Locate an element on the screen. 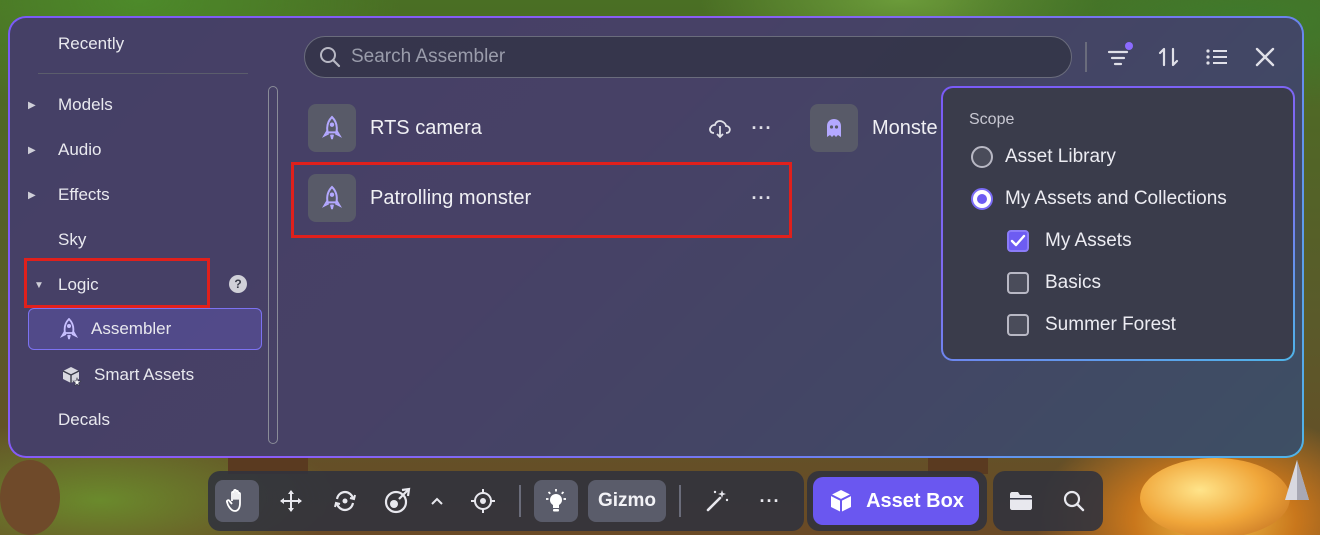  sidebar-item-label: Models is located at coordinates (85, 104).